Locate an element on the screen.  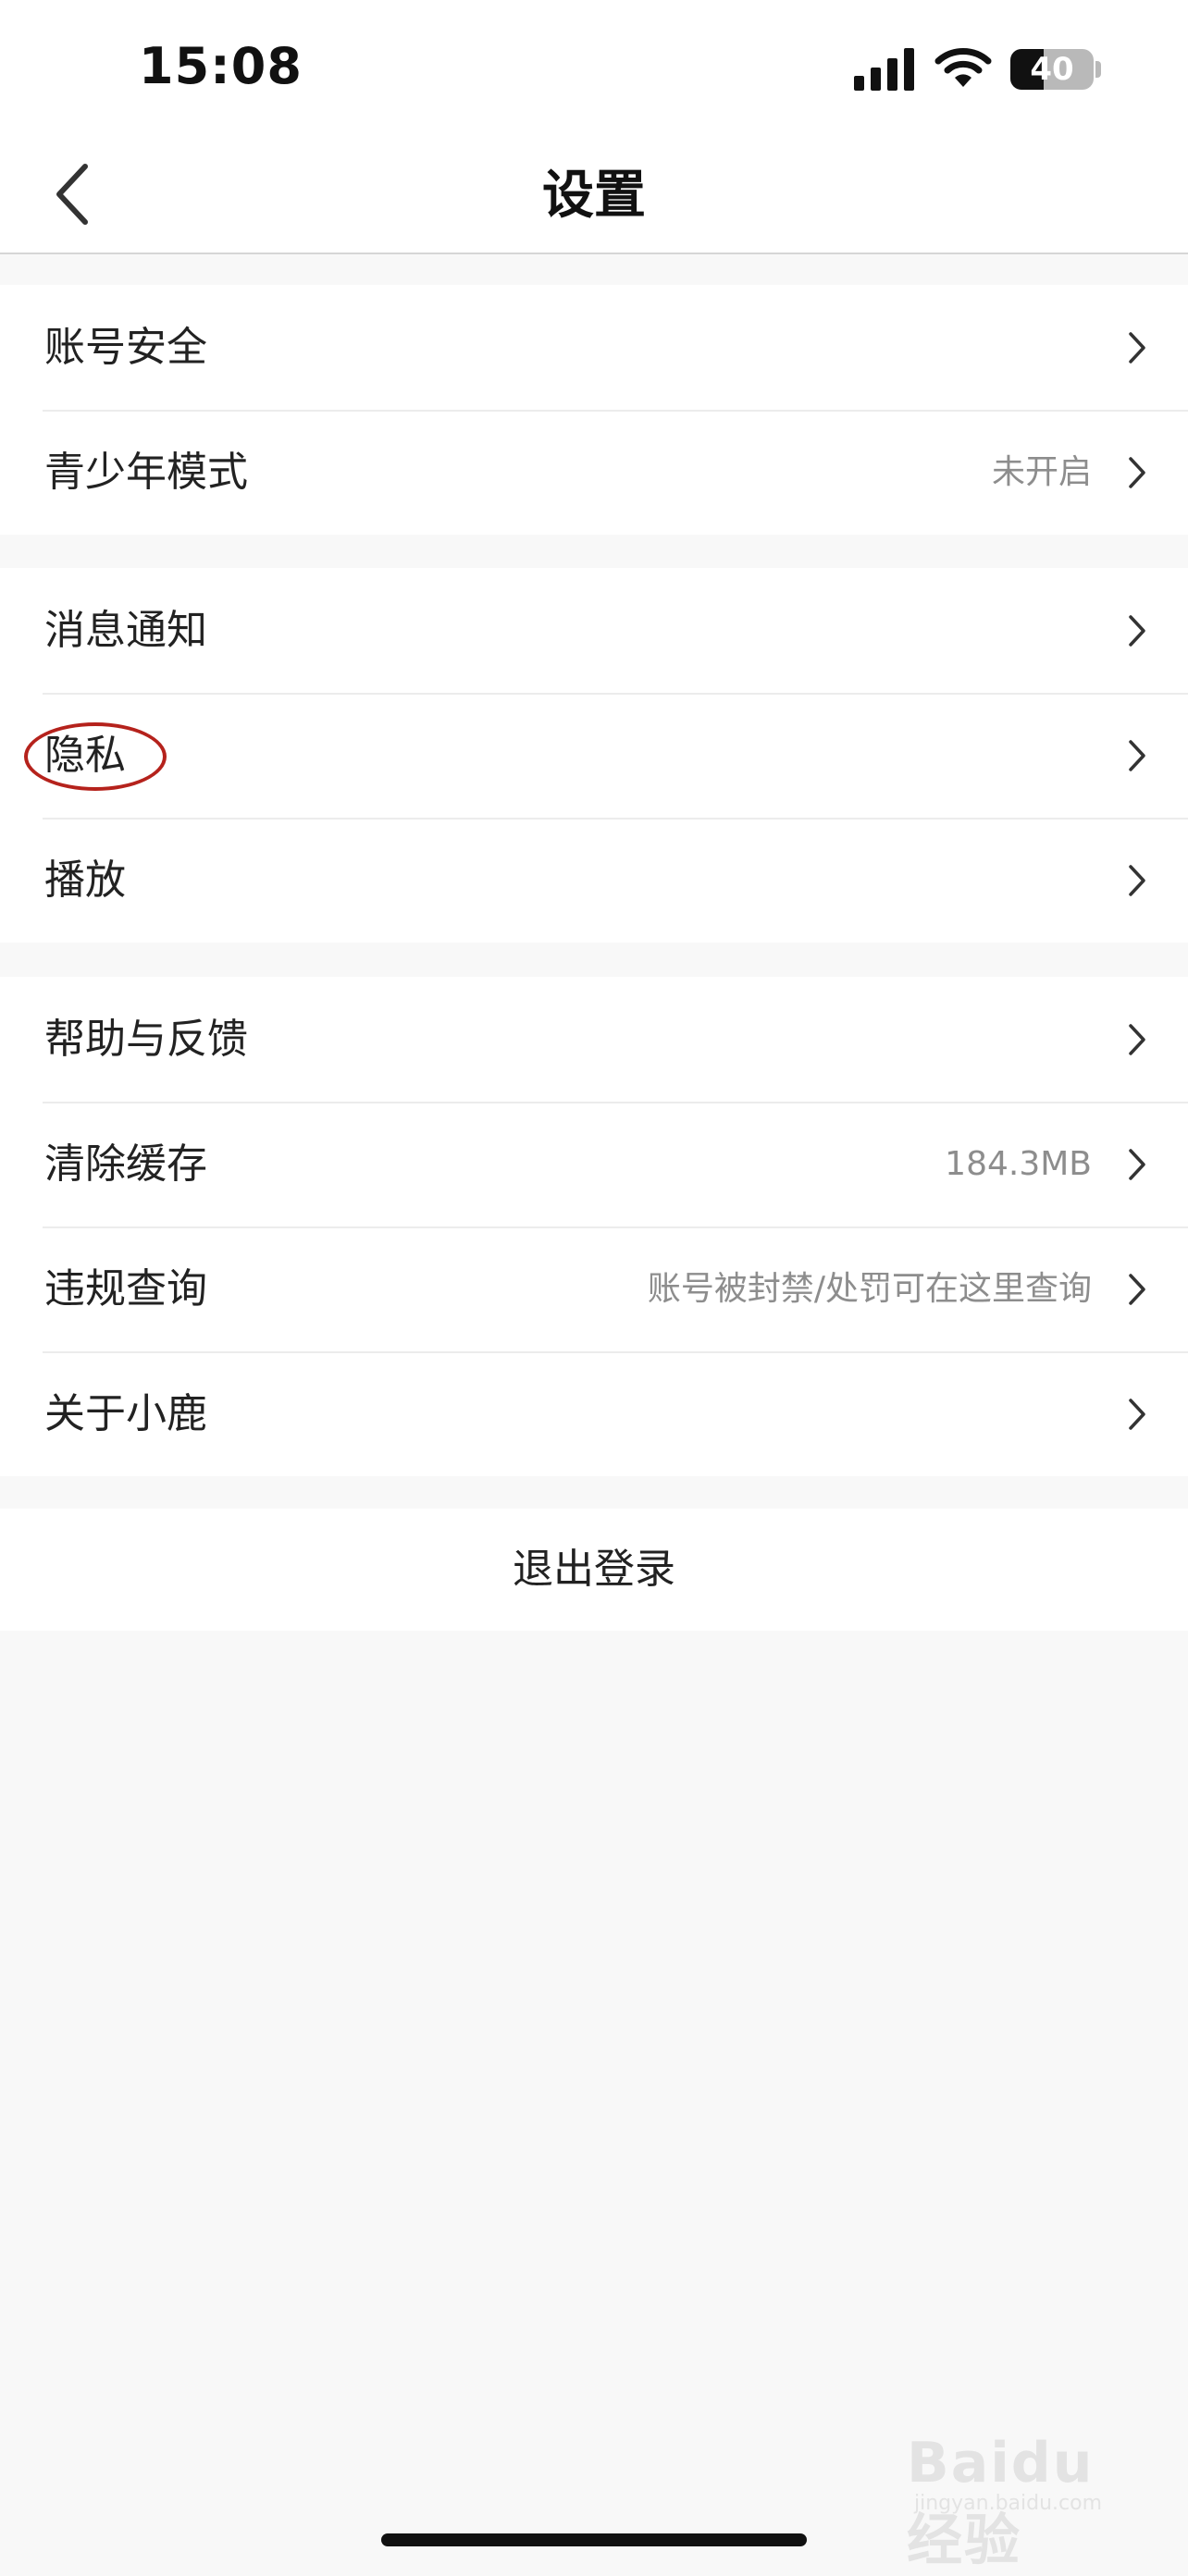
settings-row-label: 隐私 is located at coordinates (85, 755).